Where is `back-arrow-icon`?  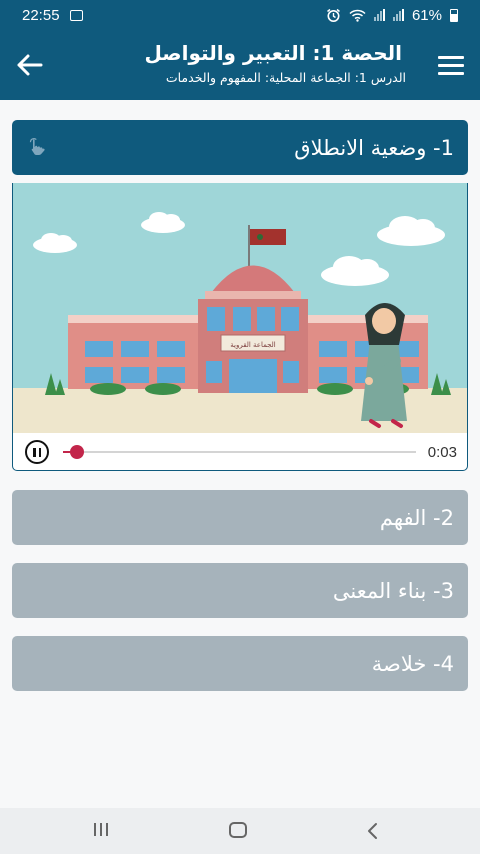 back-arrow-icon is located at coordinates (30, 65).